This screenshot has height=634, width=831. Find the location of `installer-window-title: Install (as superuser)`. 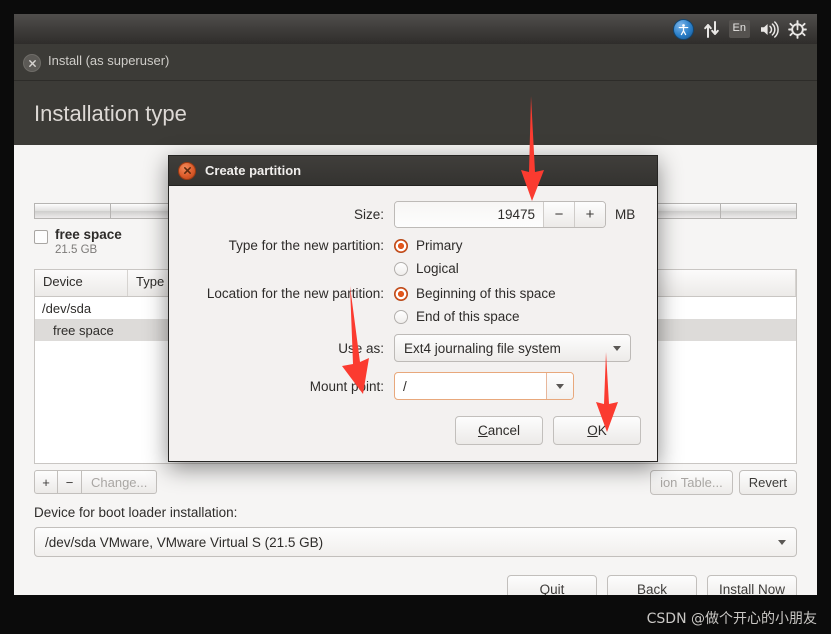

installer-window-title: Install (as superuser) is located at coordinates (109, 60).